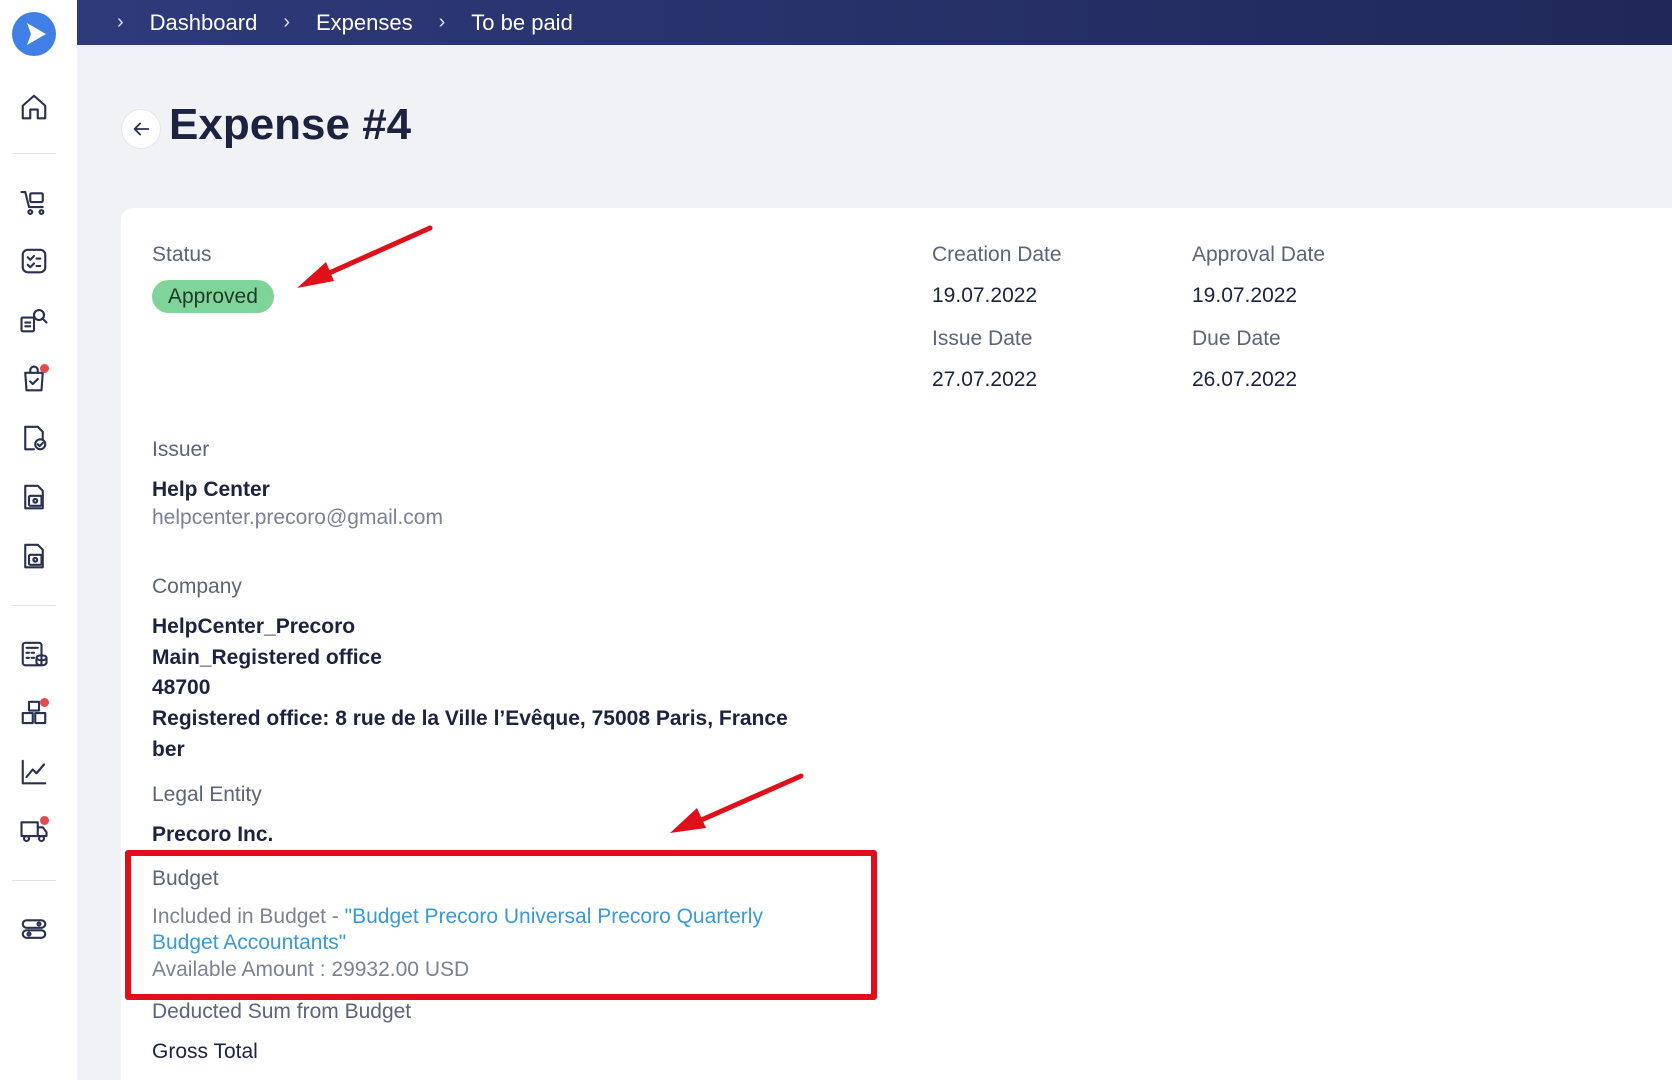 The width and height of the screenshot is (1672, 1080). Describe the element at coordinates (34, 379) in the screenshot. I see `approval-bag-icon` at that location.